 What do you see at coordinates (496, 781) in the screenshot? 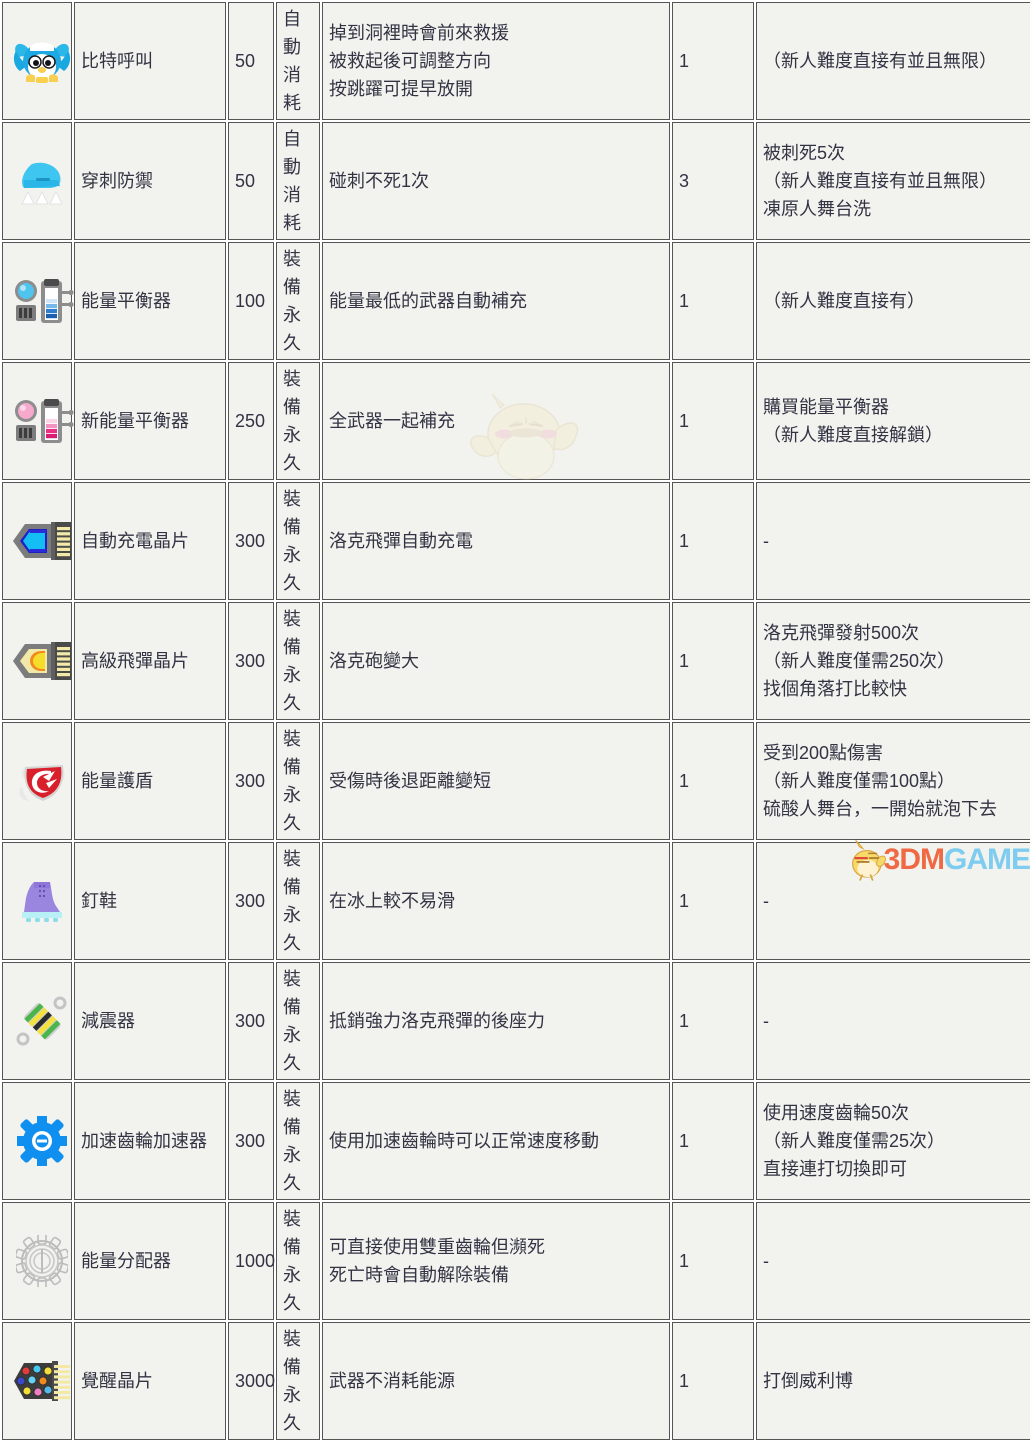
I see `item-effect-cell: 受傷時後退距離變短` at bounding box center [496, 781].